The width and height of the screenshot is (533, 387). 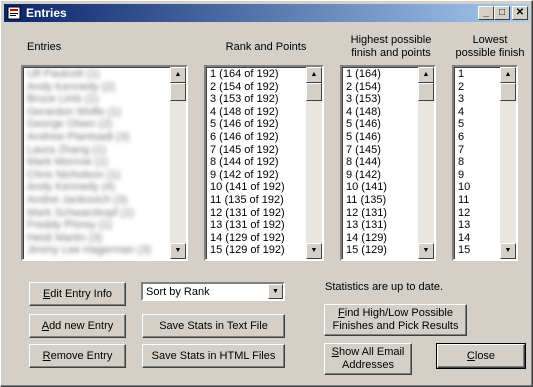 What do you see at coordinates (477, 124) in the screenshot?
I see `lowest-list-item: 5` at bounding box center [477, 124].